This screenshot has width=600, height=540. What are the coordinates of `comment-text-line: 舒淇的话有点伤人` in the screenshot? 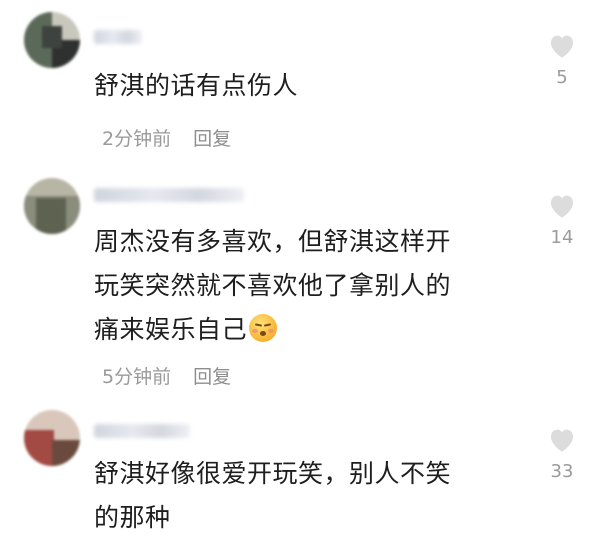 It's located at (196, 85).